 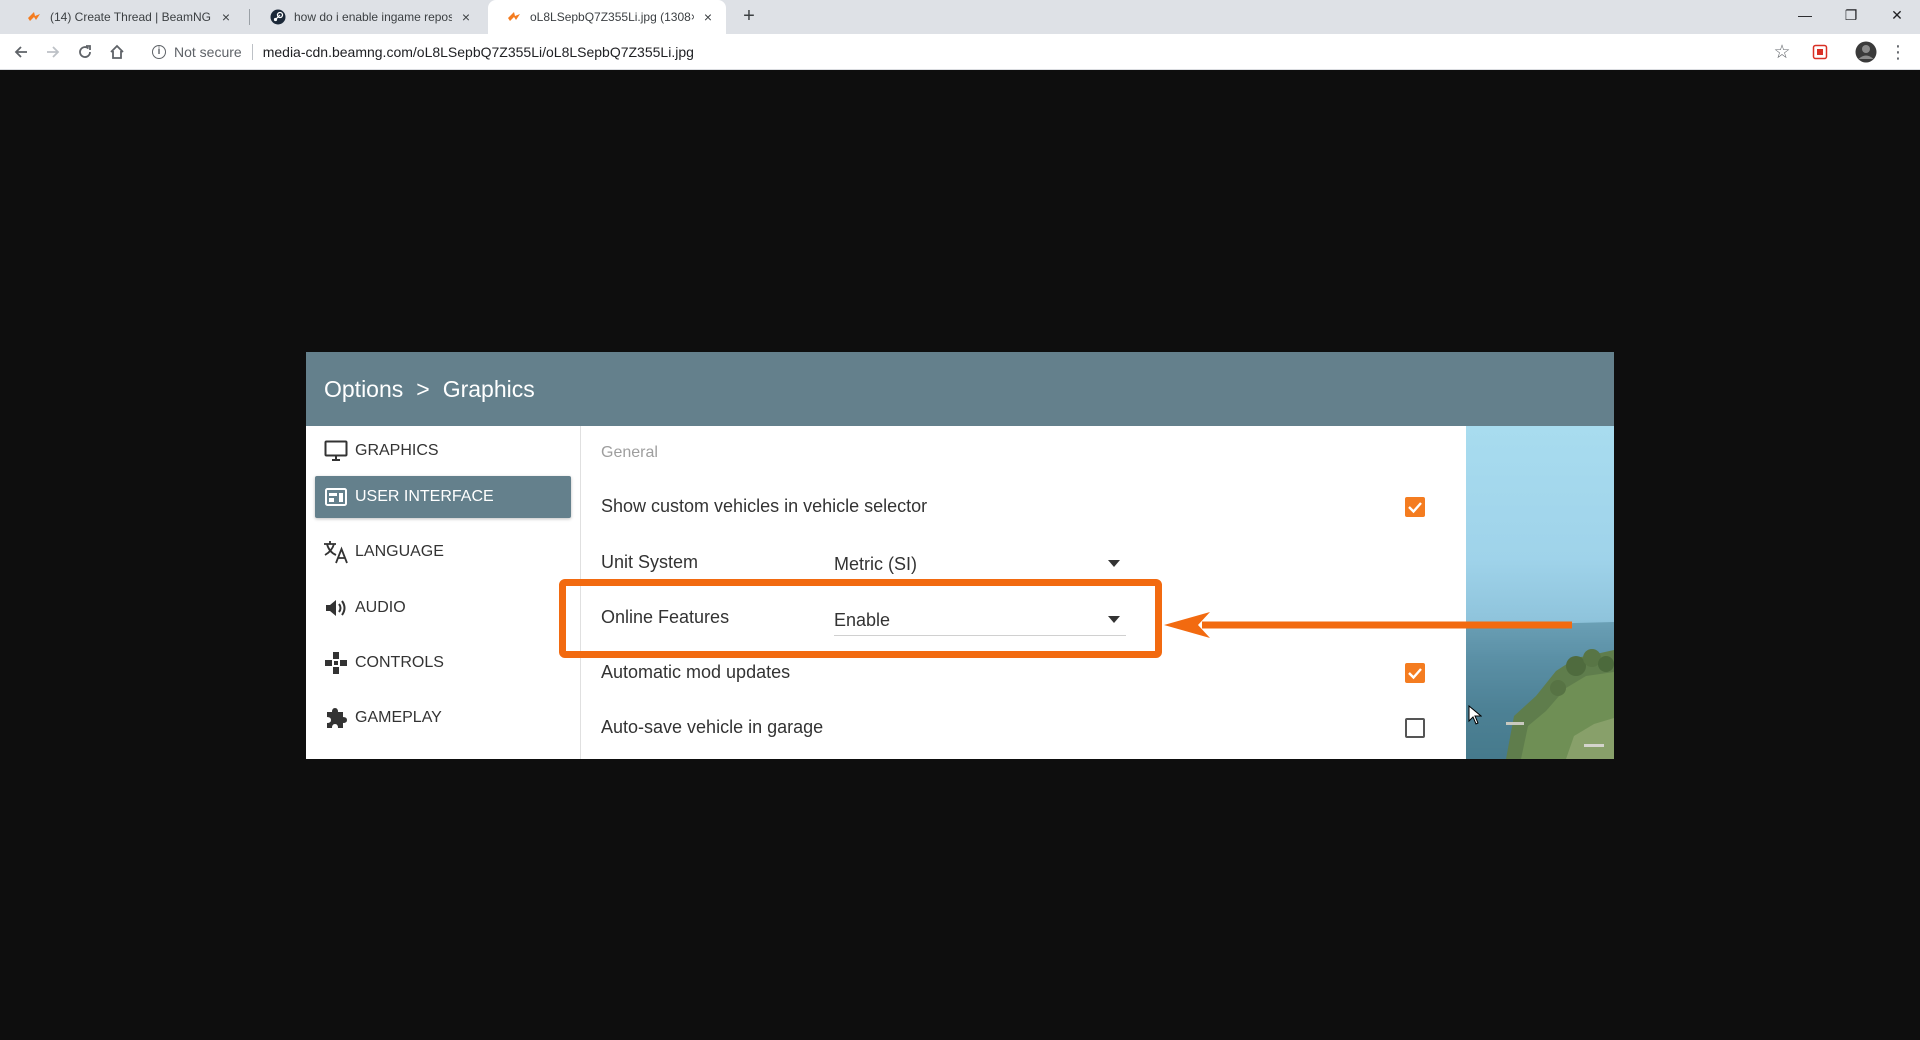 I want to click on bookmark-star-icon: ☆, so click(x=1782, y=52).